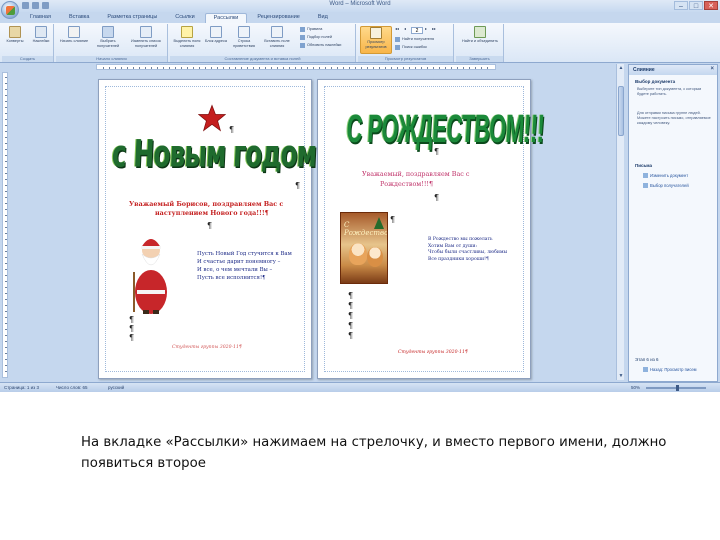  What do you see at coordinates (405, 29) in the screenshot?
I see `prev-record-button: ◂` at bounding box center [405, 29].